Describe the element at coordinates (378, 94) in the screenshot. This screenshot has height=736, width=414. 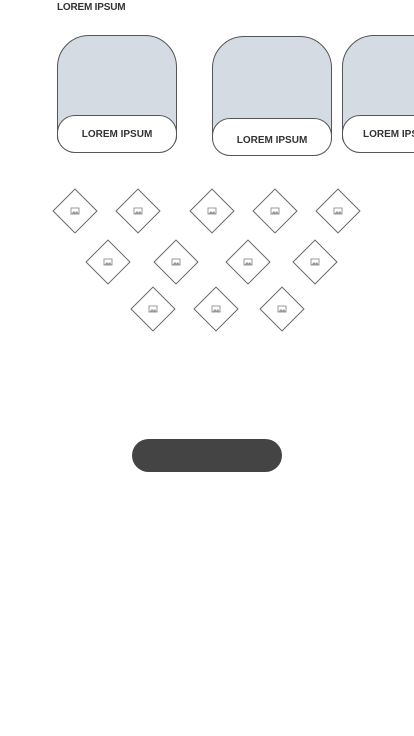
I see `category-card-3: LOREM IPSUM` at that location.